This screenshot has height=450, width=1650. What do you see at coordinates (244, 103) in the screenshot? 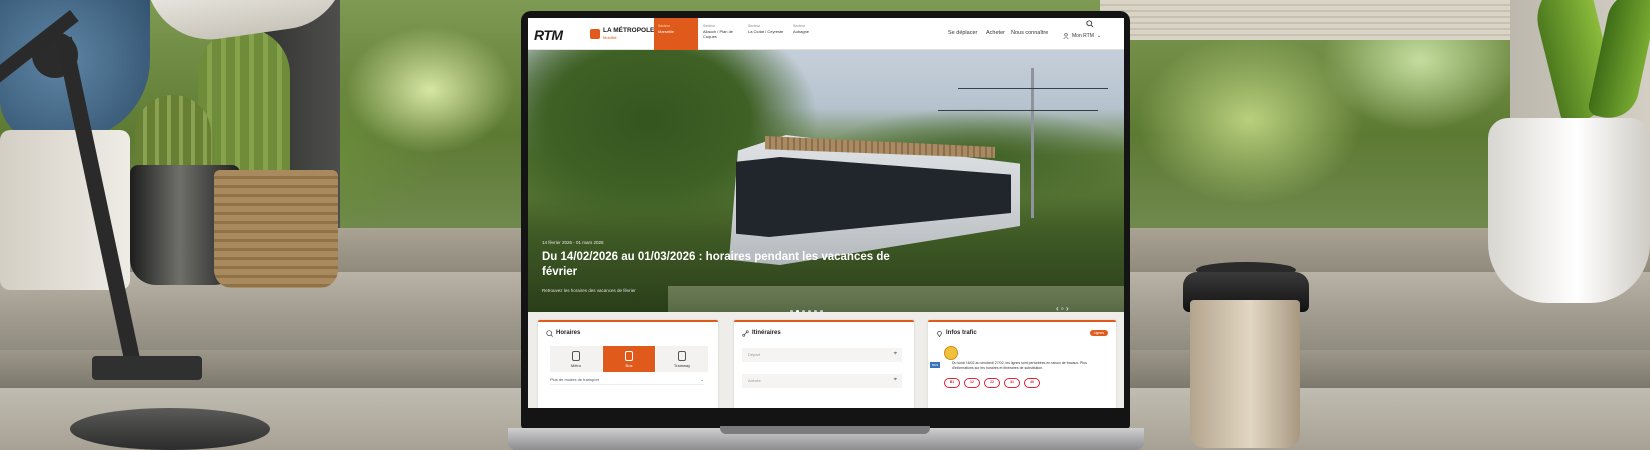
I see `cactus-tall` at bounding box center [244, 103].